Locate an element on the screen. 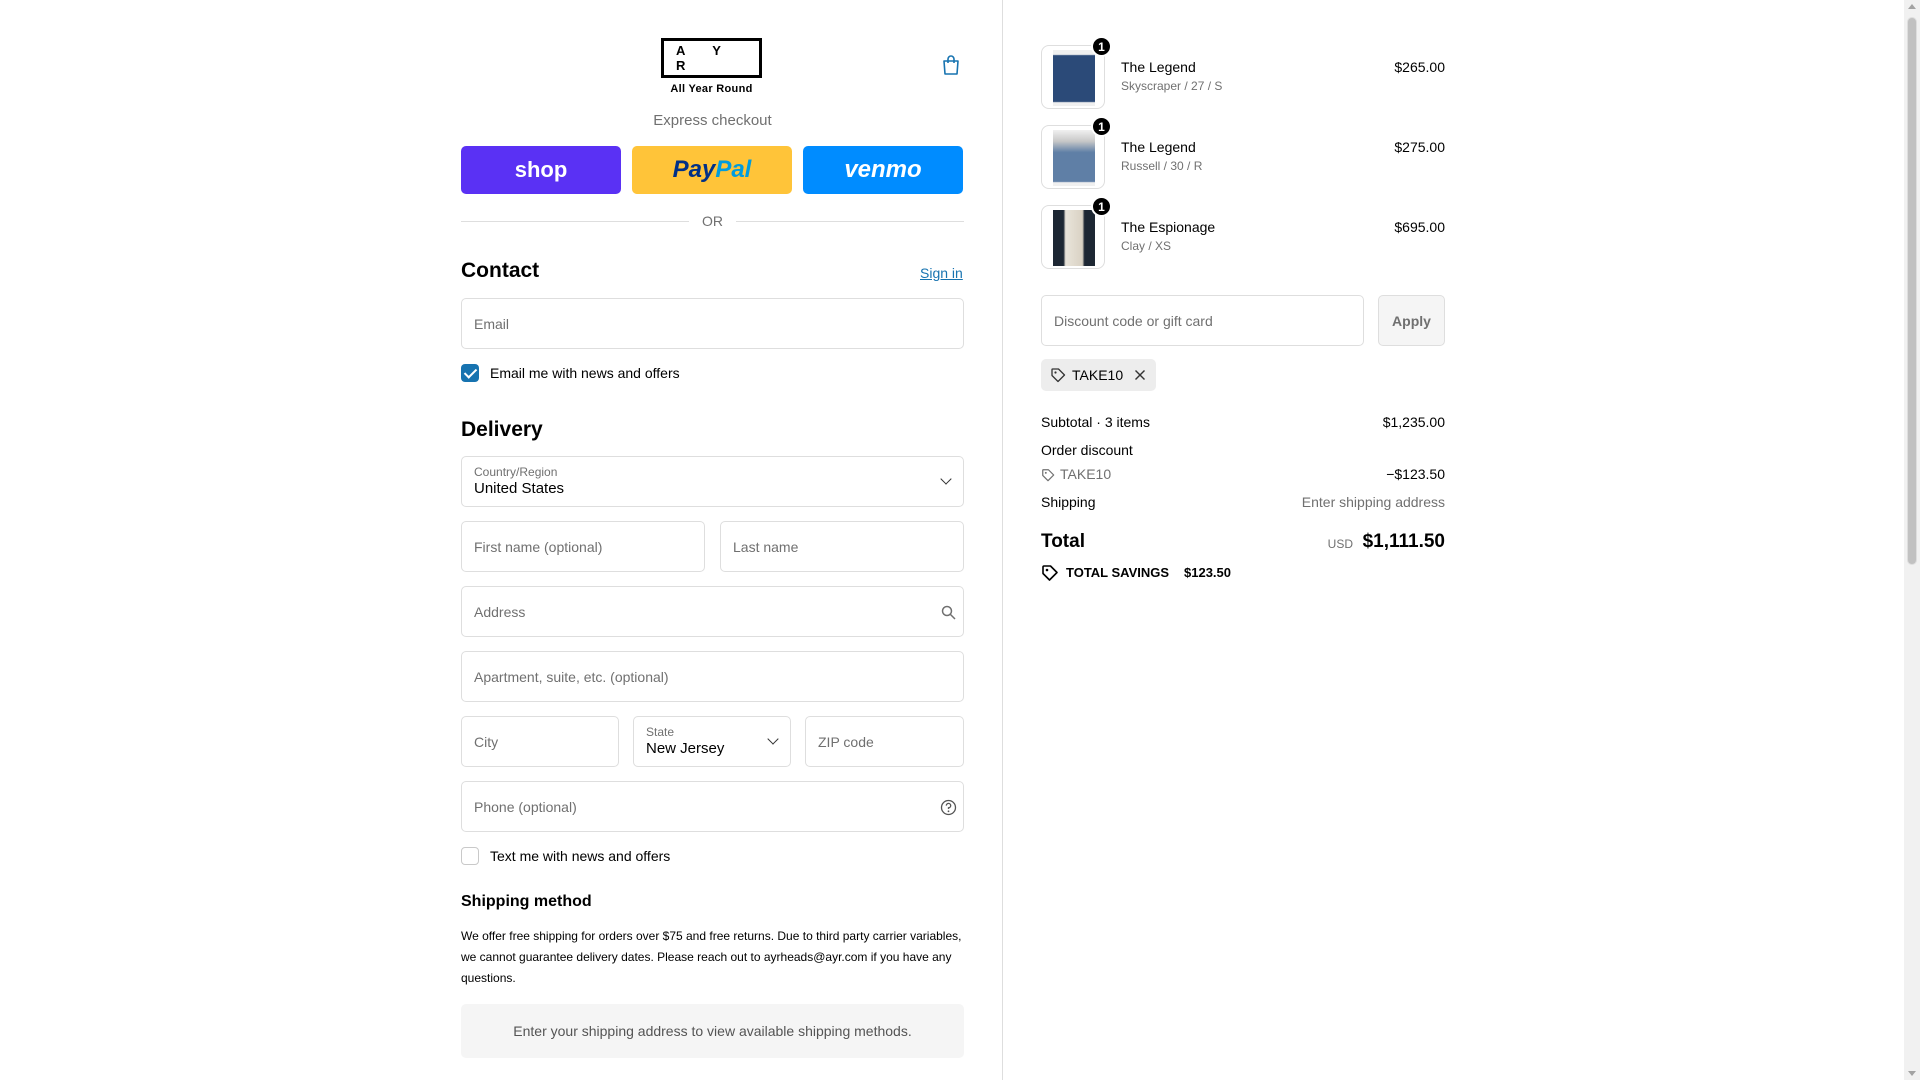  shipping-method-heading: Shipping method is located at coordinates (526, 901).